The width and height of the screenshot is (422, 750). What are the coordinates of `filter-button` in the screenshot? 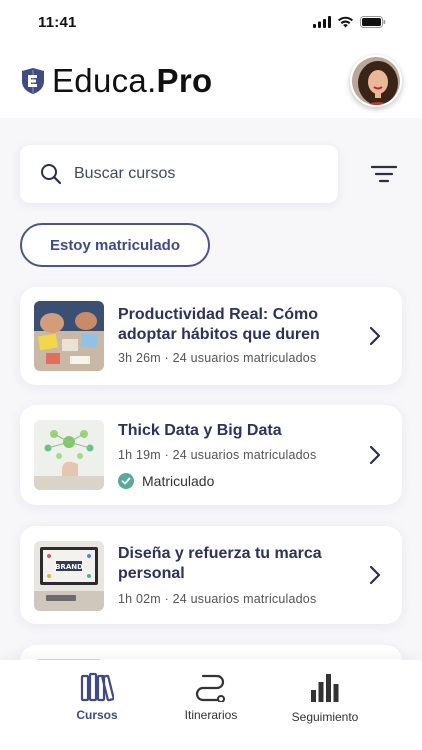 It's located at (384, 174).